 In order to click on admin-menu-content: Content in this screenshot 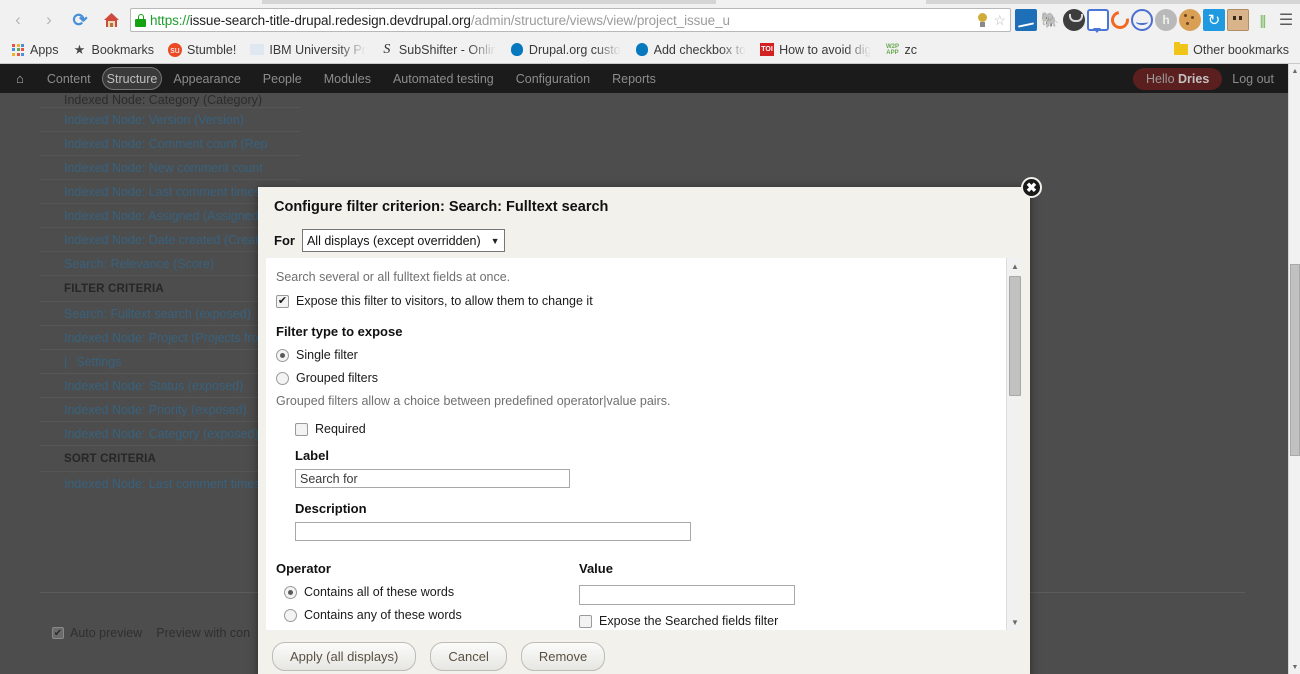, I will do `click(69, 79)`.